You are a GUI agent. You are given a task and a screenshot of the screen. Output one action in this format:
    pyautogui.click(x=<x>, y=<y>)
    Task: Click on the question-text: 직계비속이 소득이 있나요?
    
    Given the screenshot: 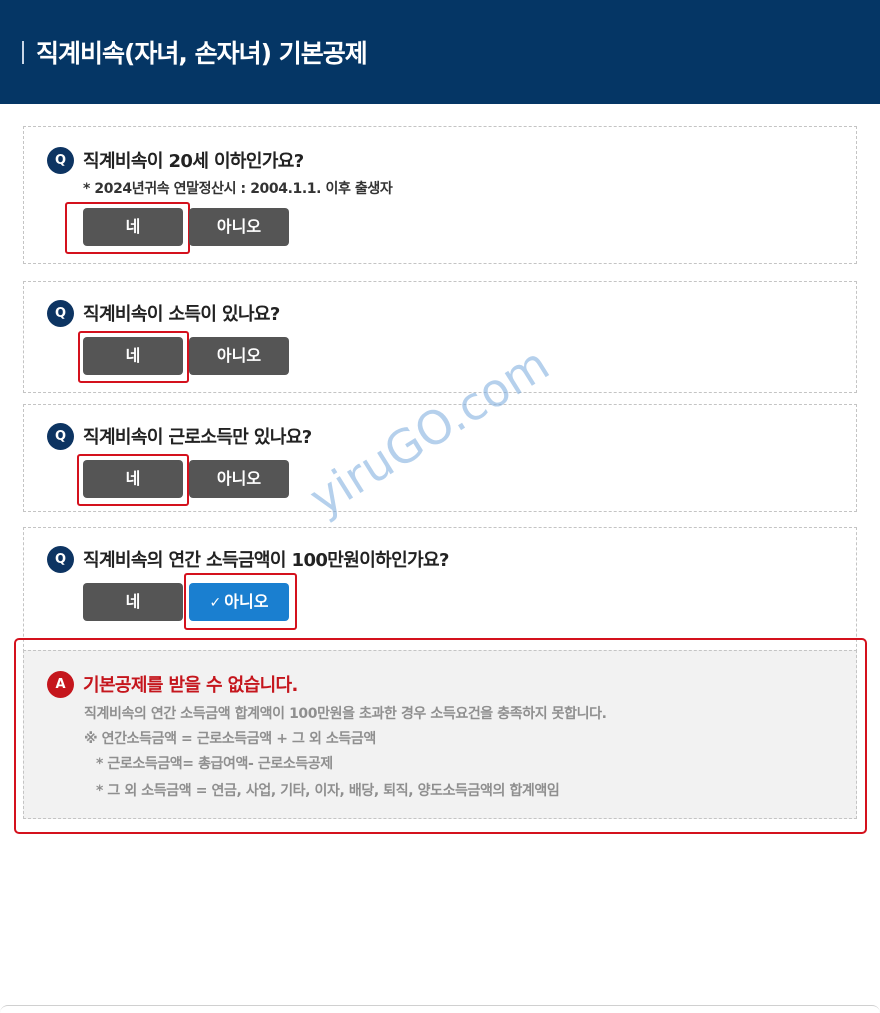 What is the action you would take?
    pyautogui.click(x=181, y=314)
    